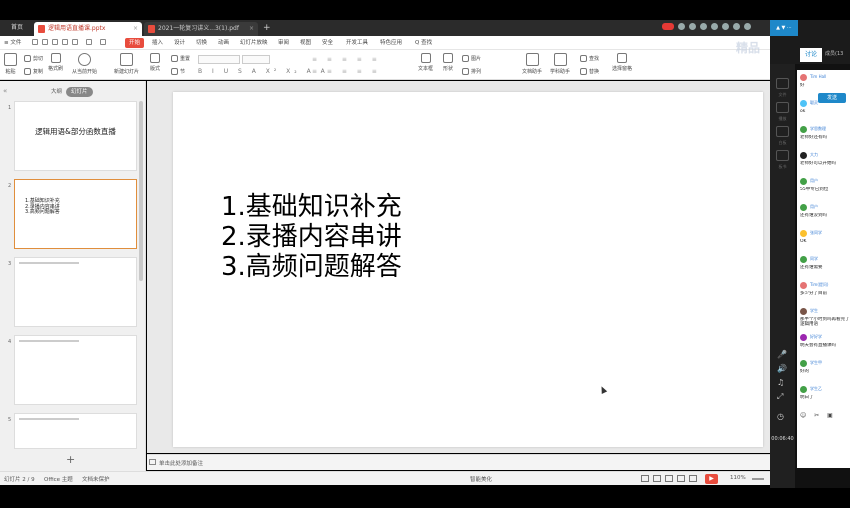 The image size is (850, 508). I want to click on notes-bar: 单击此处添加备注, so click(458, 462).